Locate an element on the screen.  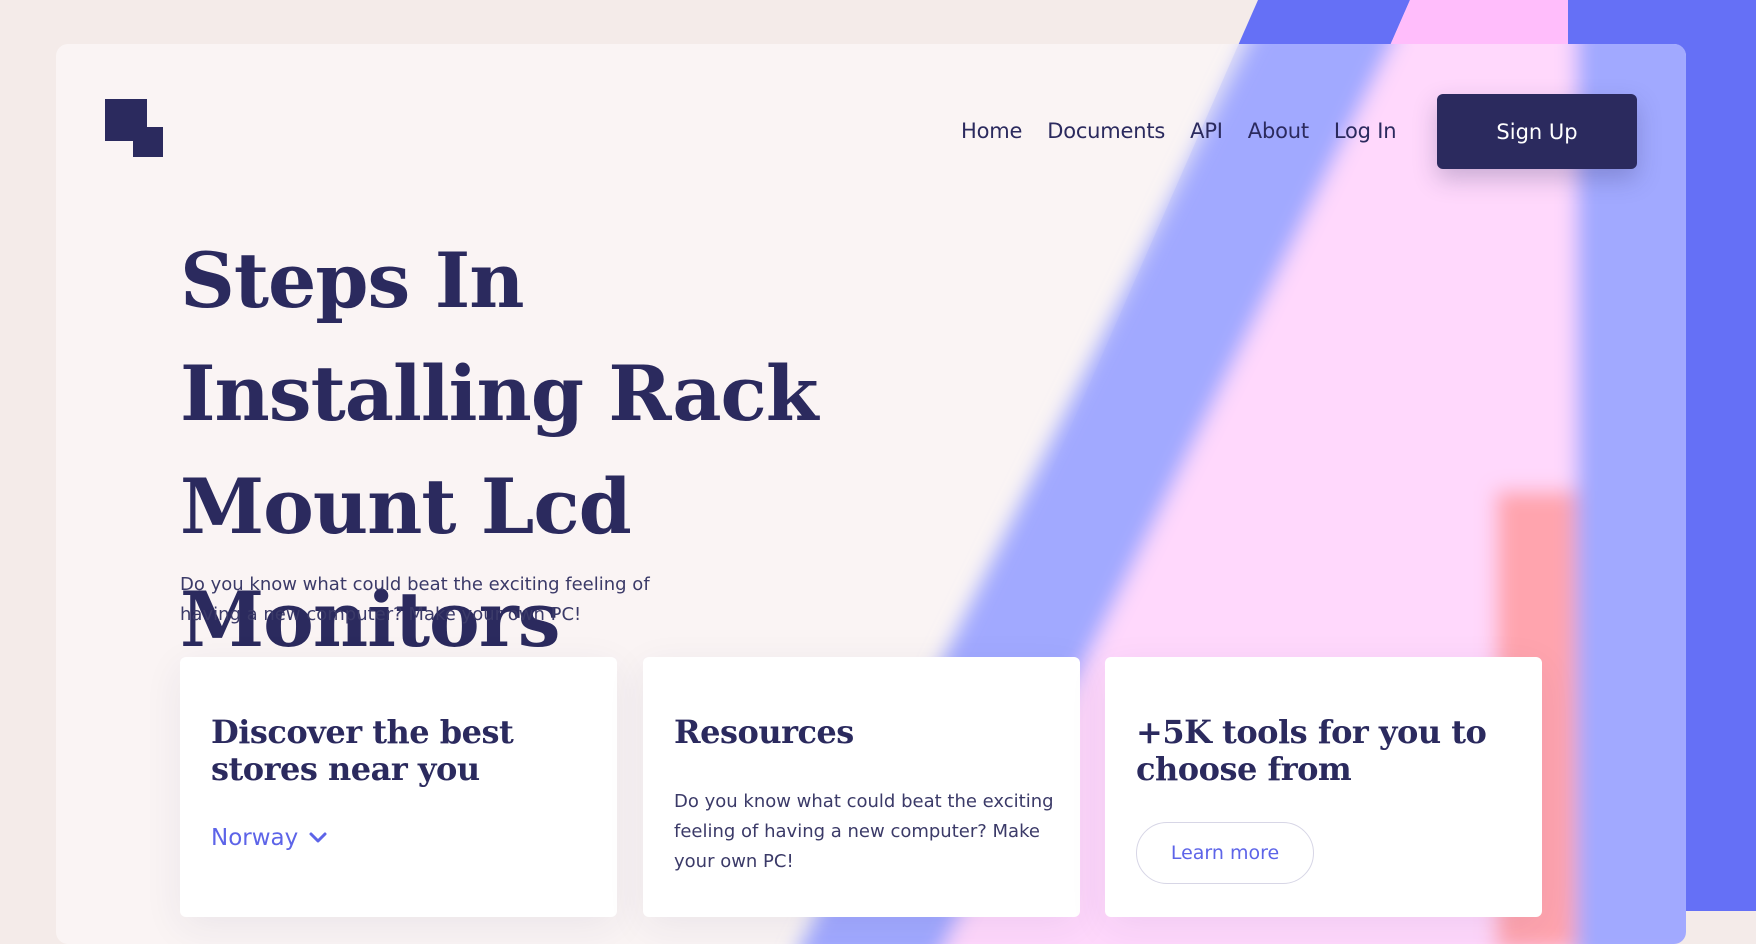
nav-about-link: About is located at coordinates (1278, 131).